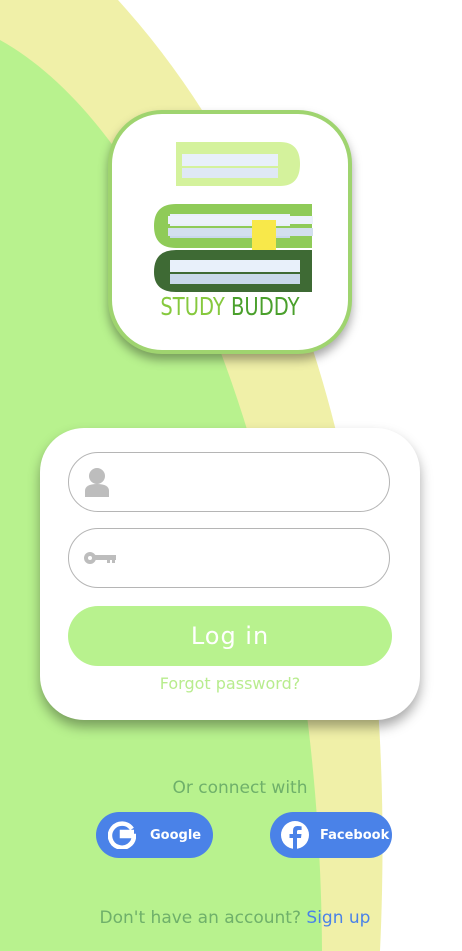 The height and width of the screenshot is (951, 462). What do you see at coordinates (200, 918) in the screenshot?
I see `signup-prompt-text: Don't have an account?` at bounding box center [200, 918].